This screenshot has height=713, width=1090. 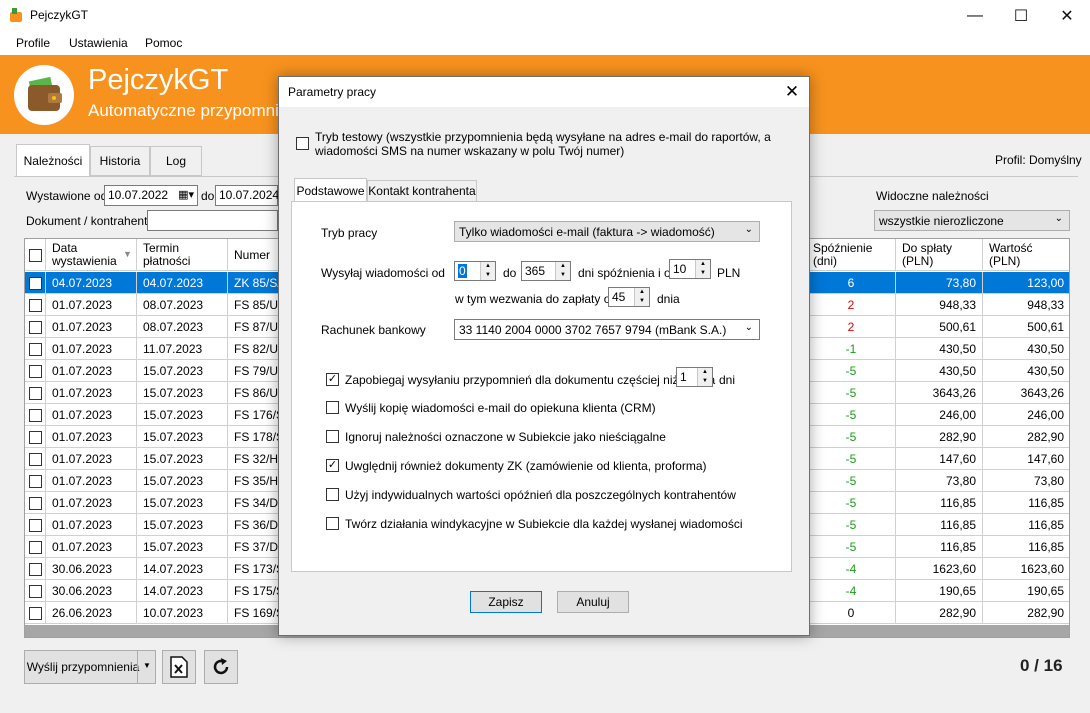 I want to click on send-reminders-button: Wyślij przypomnienia ▼, so click(x=90, y=667).